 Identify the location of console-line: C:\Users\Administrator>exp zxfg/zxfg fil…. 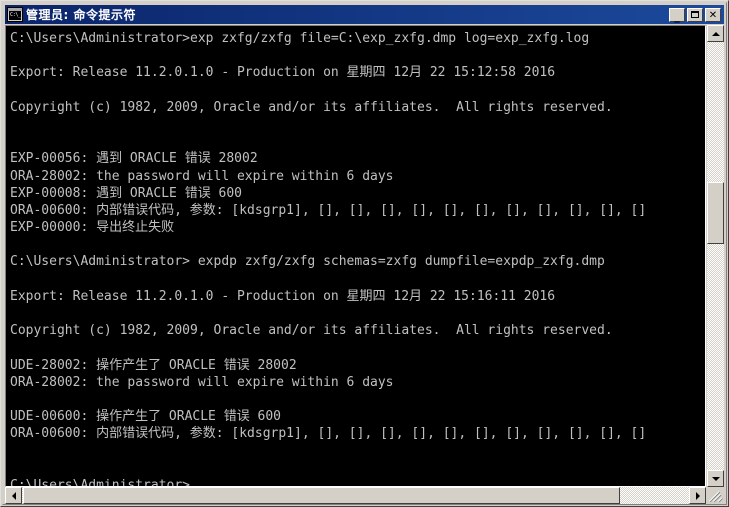
(300, 38).